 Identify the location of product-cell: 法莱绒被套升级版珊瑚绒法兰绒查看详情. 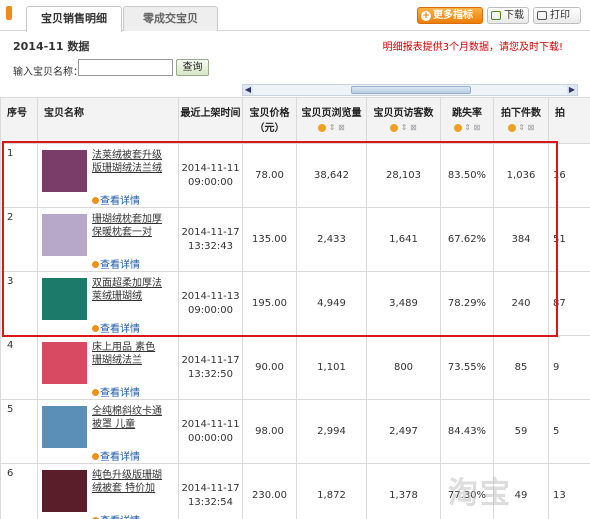
(108, 175).